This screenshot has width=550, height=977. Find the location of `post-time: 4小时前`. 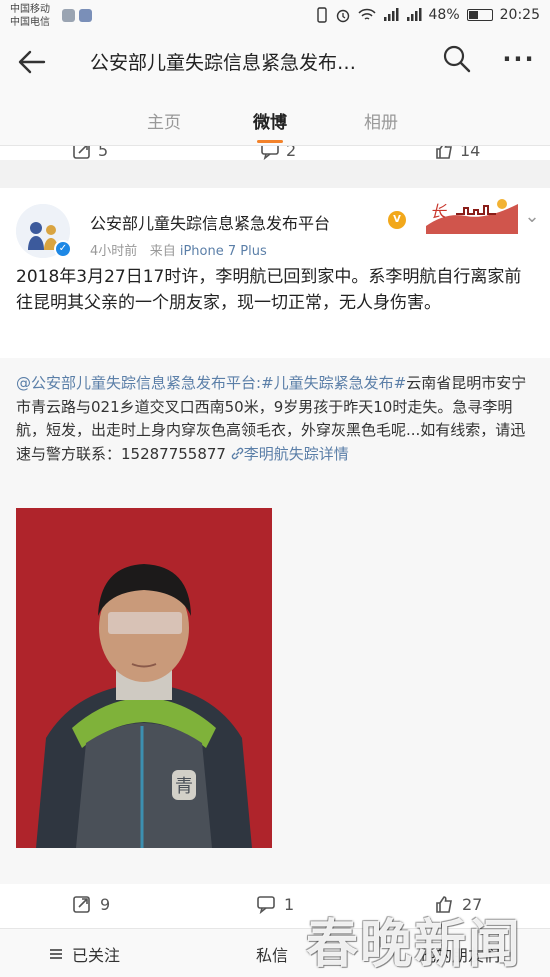

post-time: 4小时前 is located at coordinates (114, 251).